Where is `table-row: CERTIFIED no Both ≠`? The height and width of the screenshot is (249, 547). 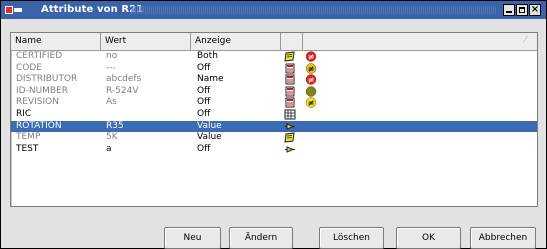 table-row: CERTIFIED no Both ≠ is located at coordinates (274, 57).